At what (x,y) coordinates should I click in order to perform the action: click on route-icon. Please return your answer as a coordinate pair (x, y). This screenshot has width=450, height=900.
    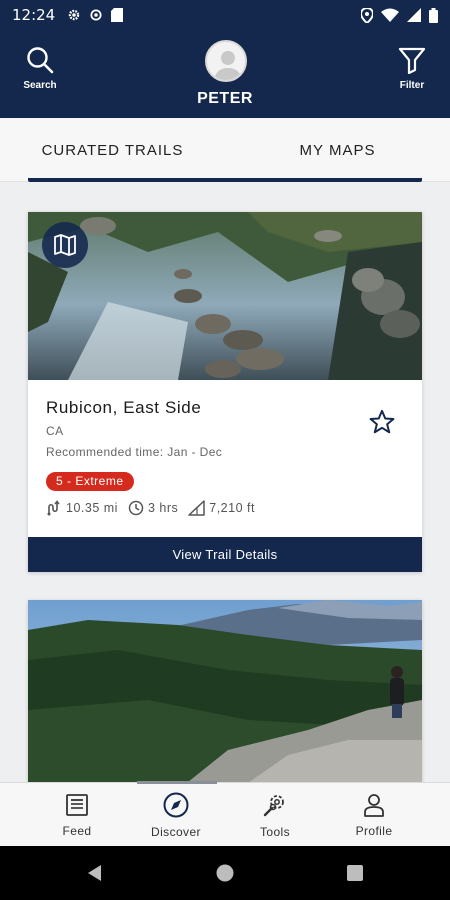
    Looking at the image, I should click on (53, 508).